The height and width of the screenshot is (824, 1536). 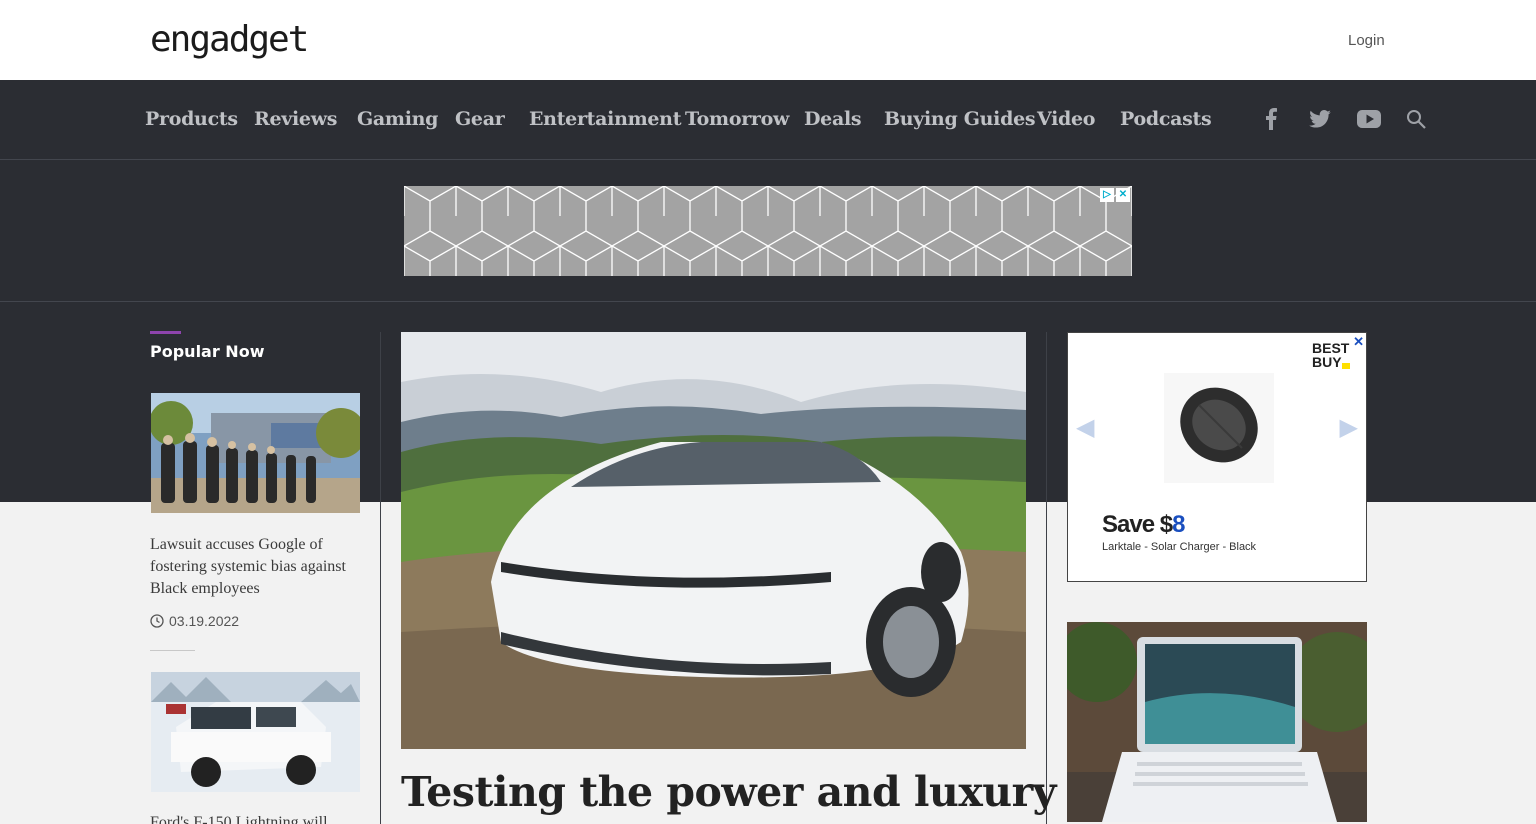 What do you see at coordinates (960, 119) in the screenshot?
I see `nav-item-buying-guides: Buying Guides` at bounding box center [960, 119].